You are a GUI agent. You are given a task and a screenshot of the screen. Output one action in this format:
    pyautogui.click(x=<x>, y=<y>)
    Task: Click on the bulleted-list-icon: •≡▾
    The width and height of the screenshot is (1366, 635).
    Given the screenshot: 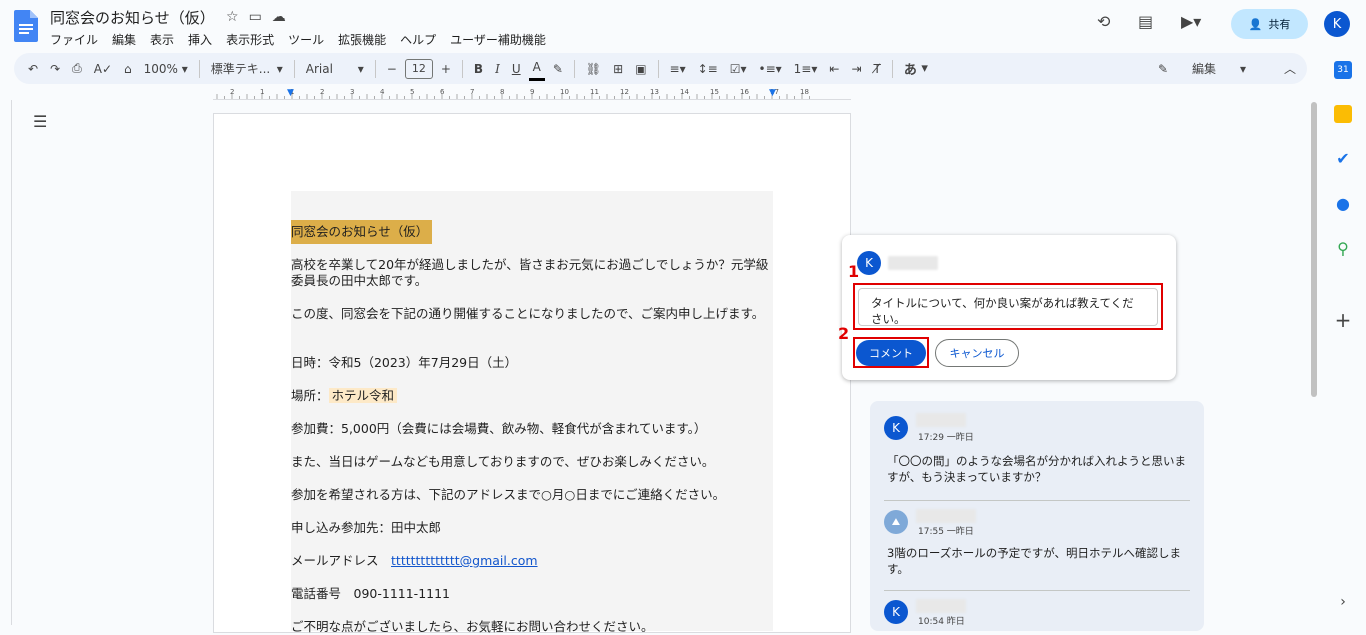 What is the action you would take?
    pyautogui.click(x=770, y=69)
    